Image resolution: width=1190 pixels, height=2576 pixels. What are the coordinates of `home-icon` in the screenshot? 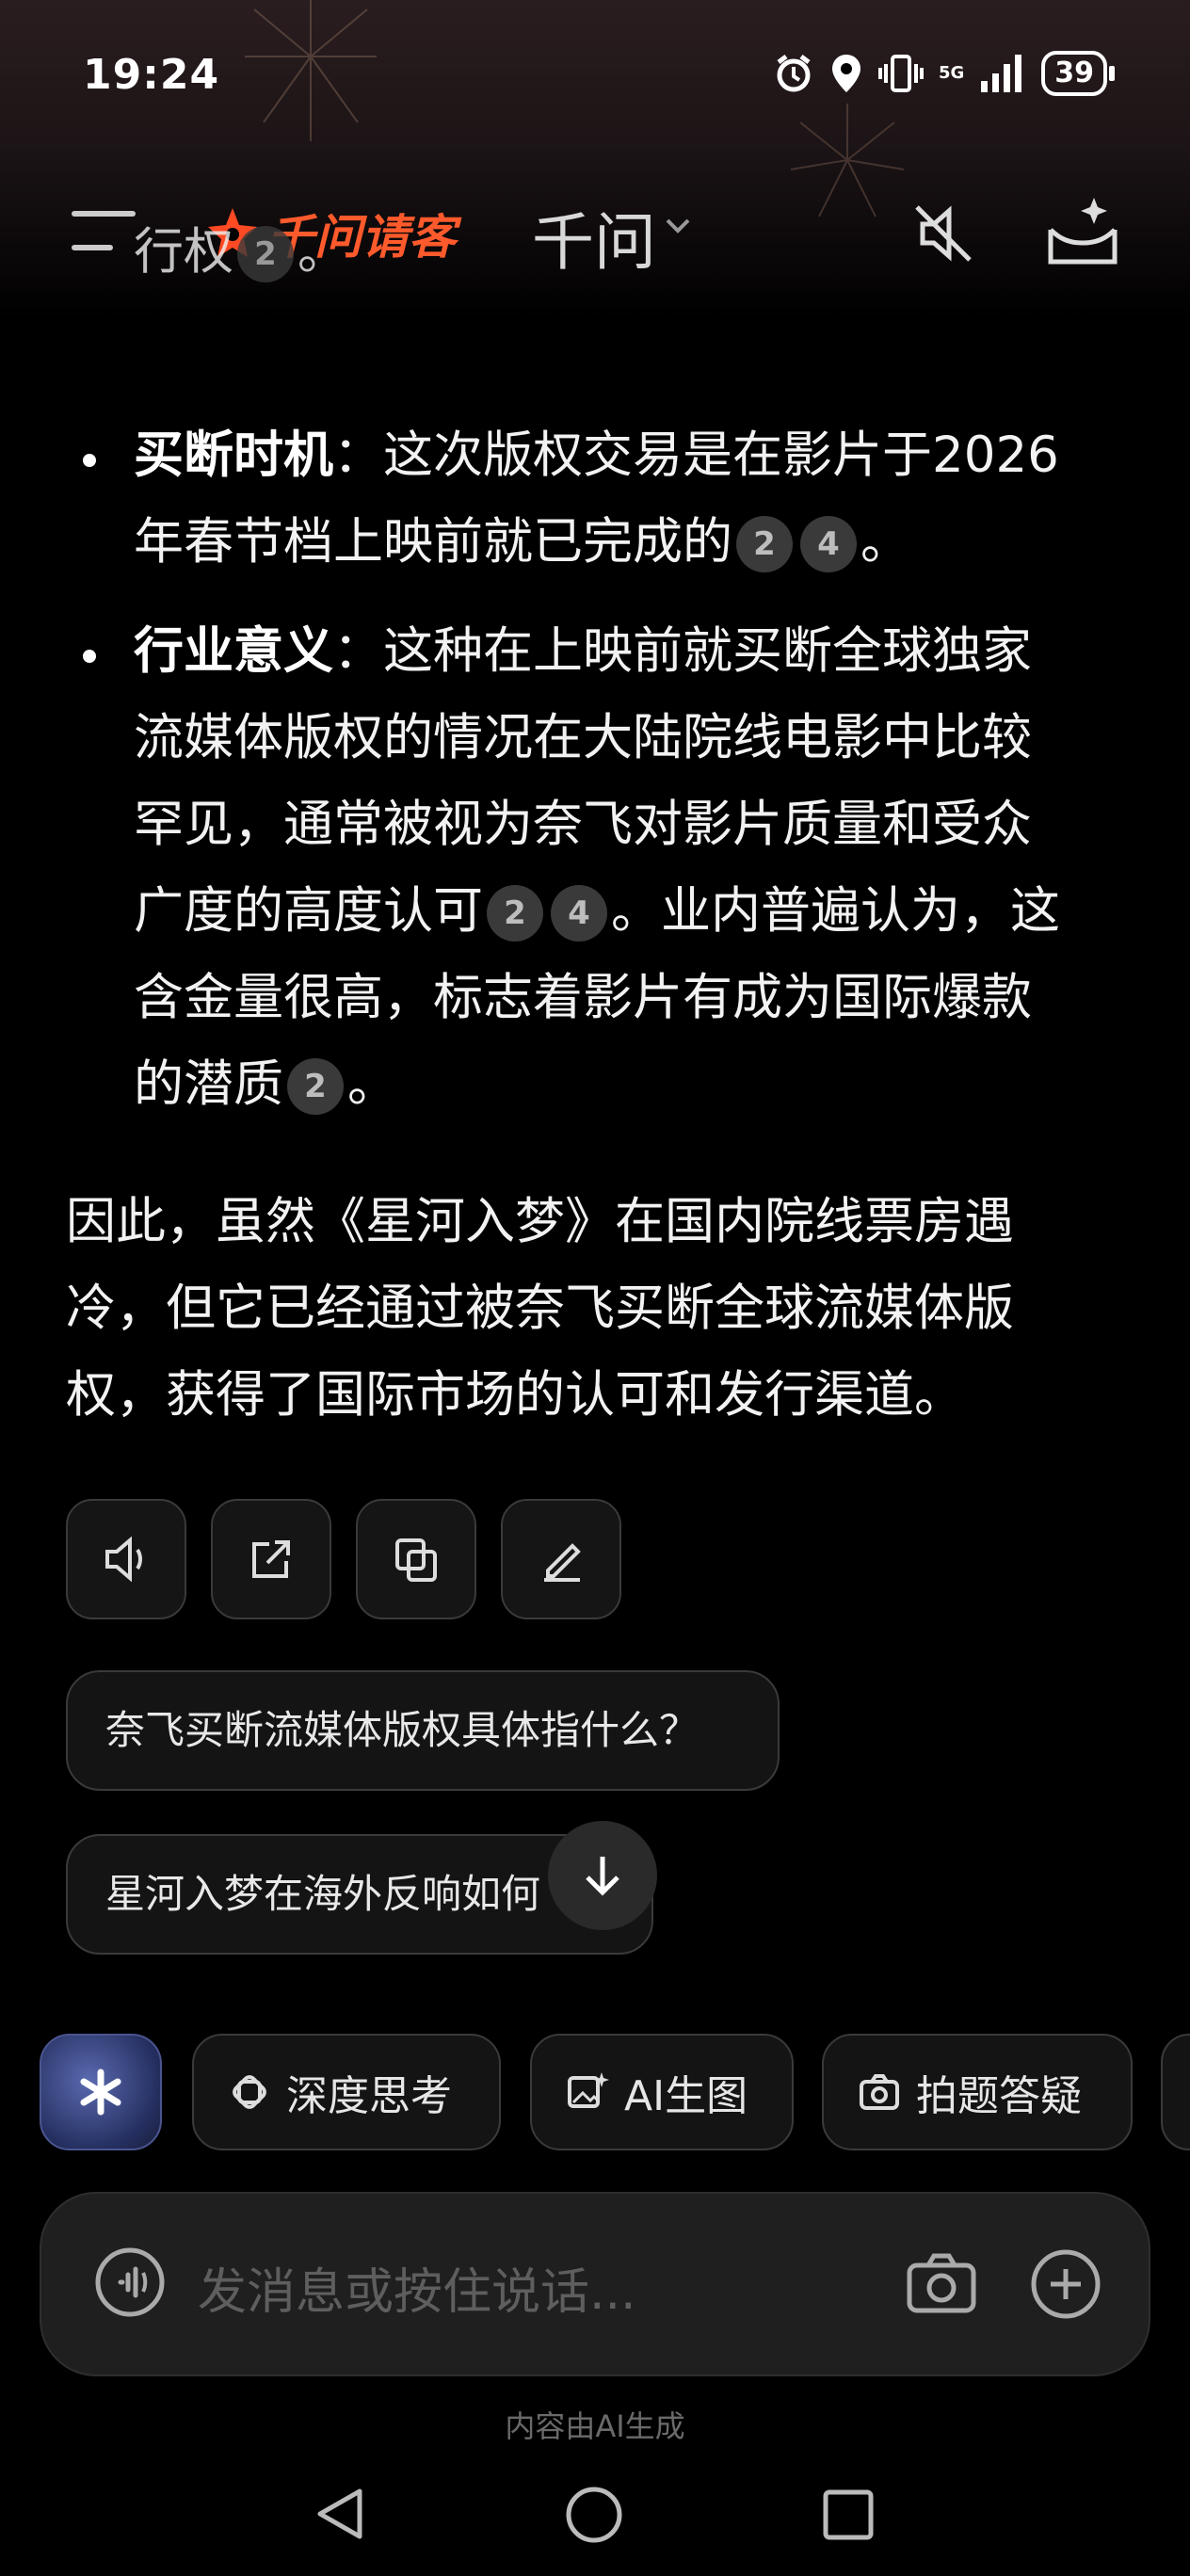 It's located at (594, 2515).